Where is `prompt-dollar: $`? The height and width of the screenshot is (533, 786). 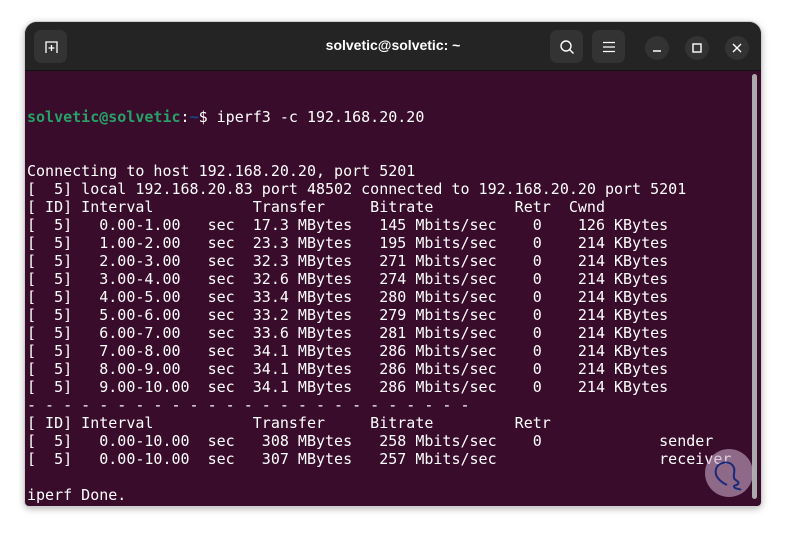 prompt-dollar: $ is located at coordinates (207, 117).